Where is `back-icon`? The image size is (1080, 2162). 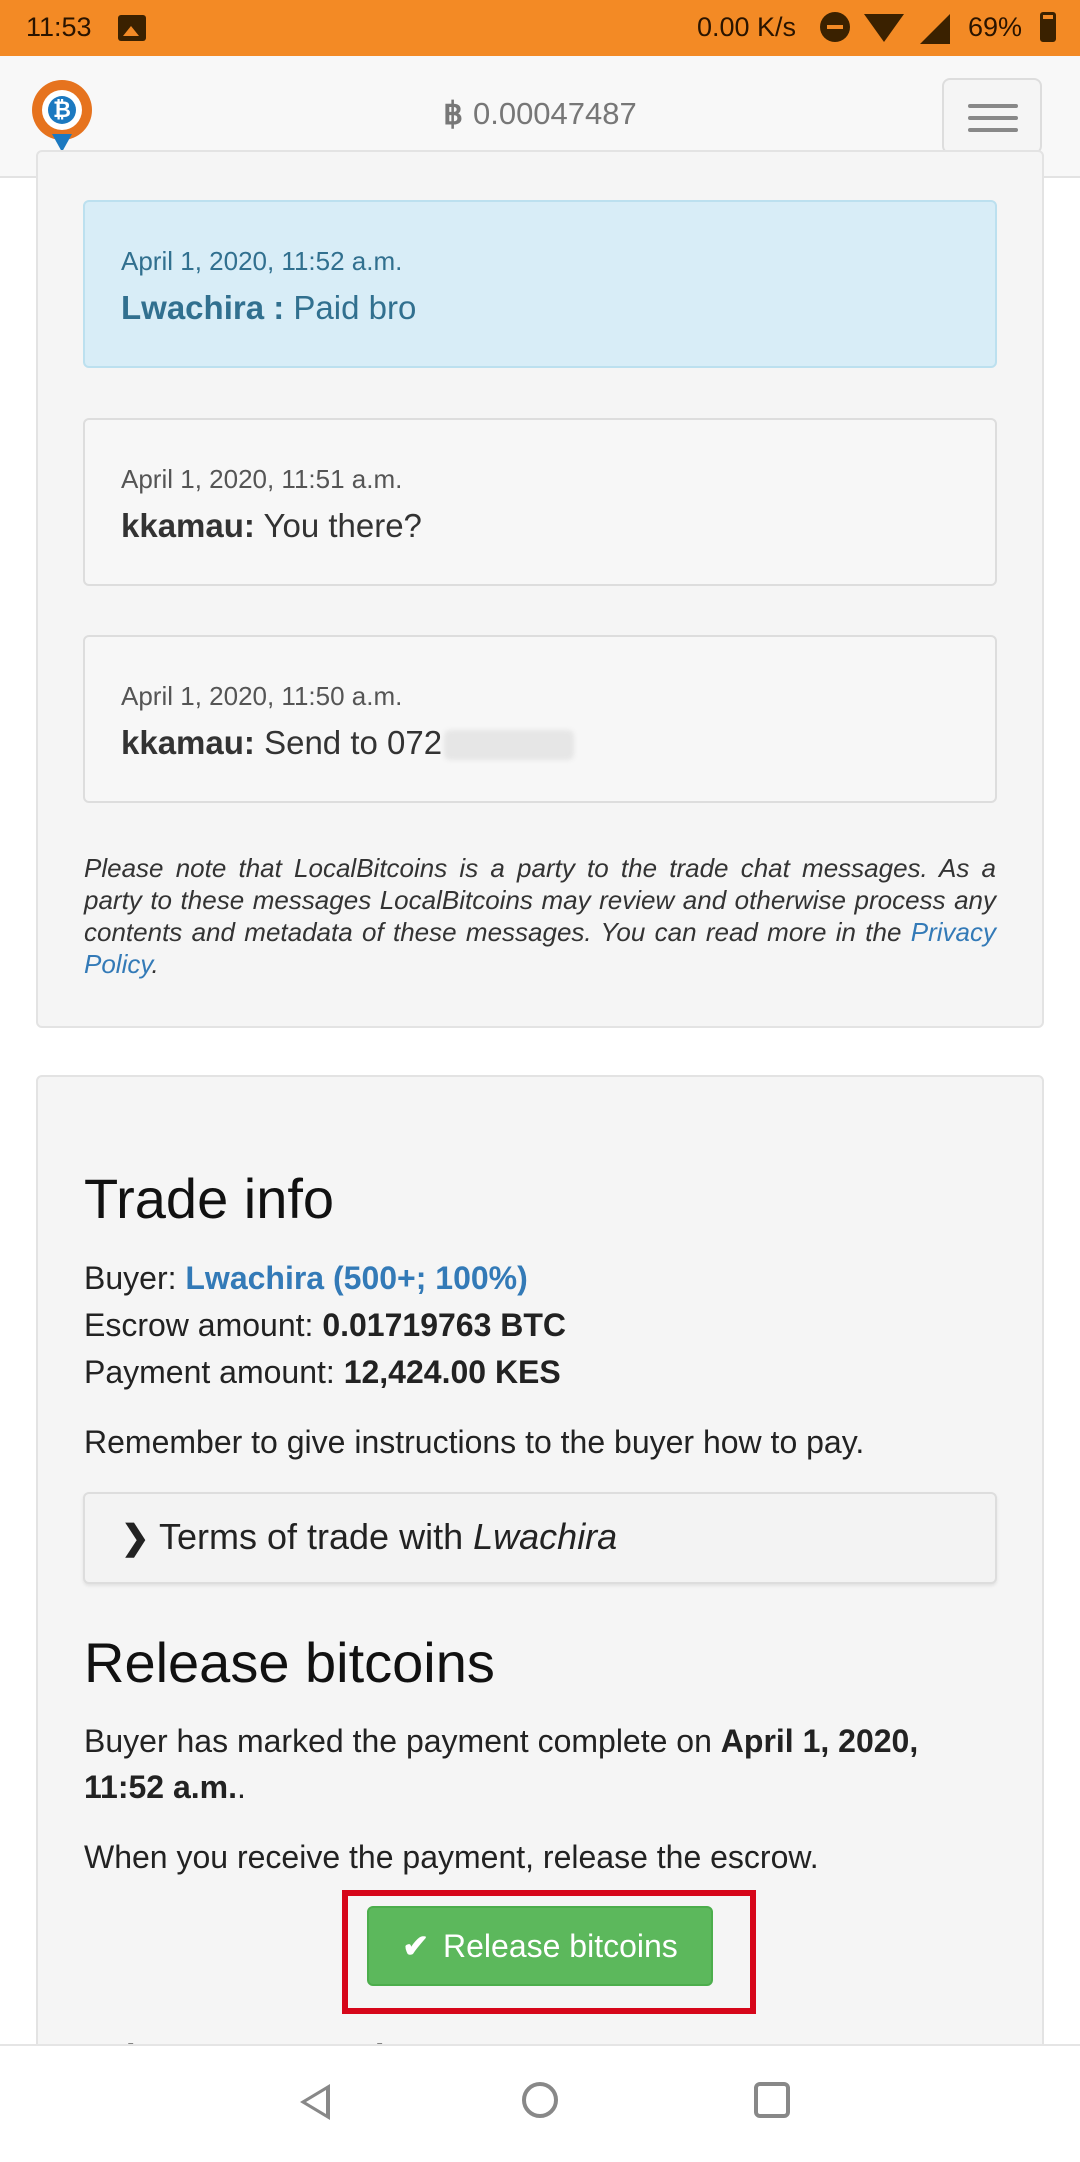 back-icon is located at coordinates (315, 2102).